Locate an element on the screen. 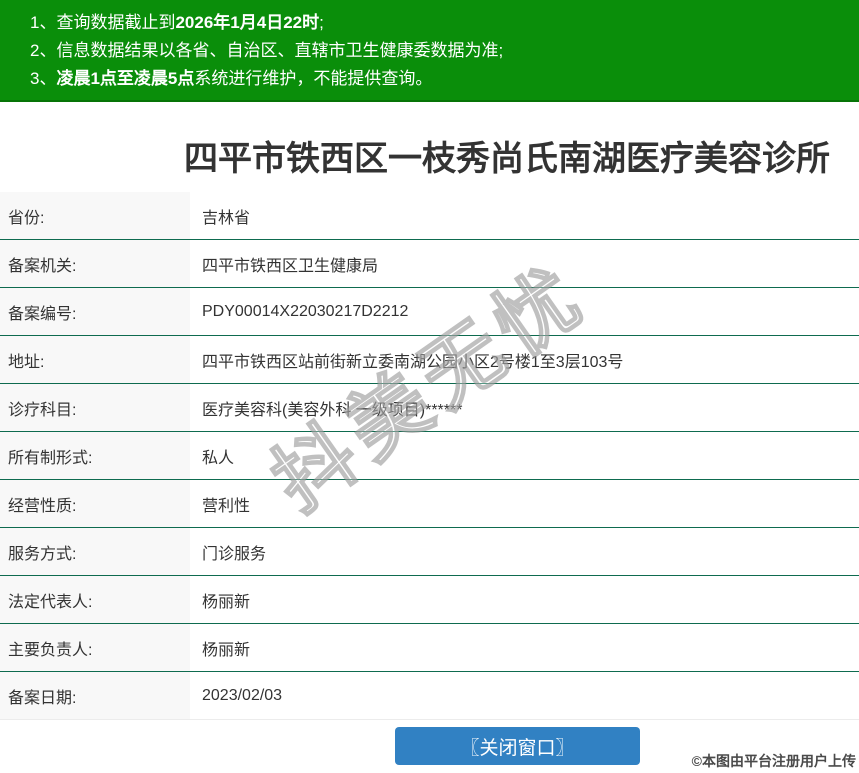 Image resolution: width=859 pixels, height=773 pixels. table-row-address: 地址: 四平市铁西区站前街新立委南湖公园小区2号楼1至3层103号 is located at coordinates (429, 360).